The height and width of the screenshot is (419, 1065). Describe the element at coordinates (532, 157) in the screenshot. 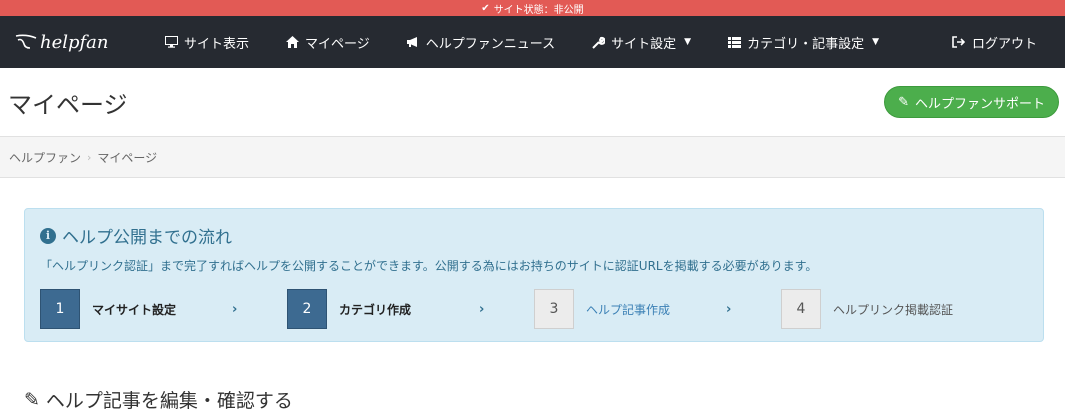

I see `breadcrumb: ヘルプファン › マイページ` at that location.